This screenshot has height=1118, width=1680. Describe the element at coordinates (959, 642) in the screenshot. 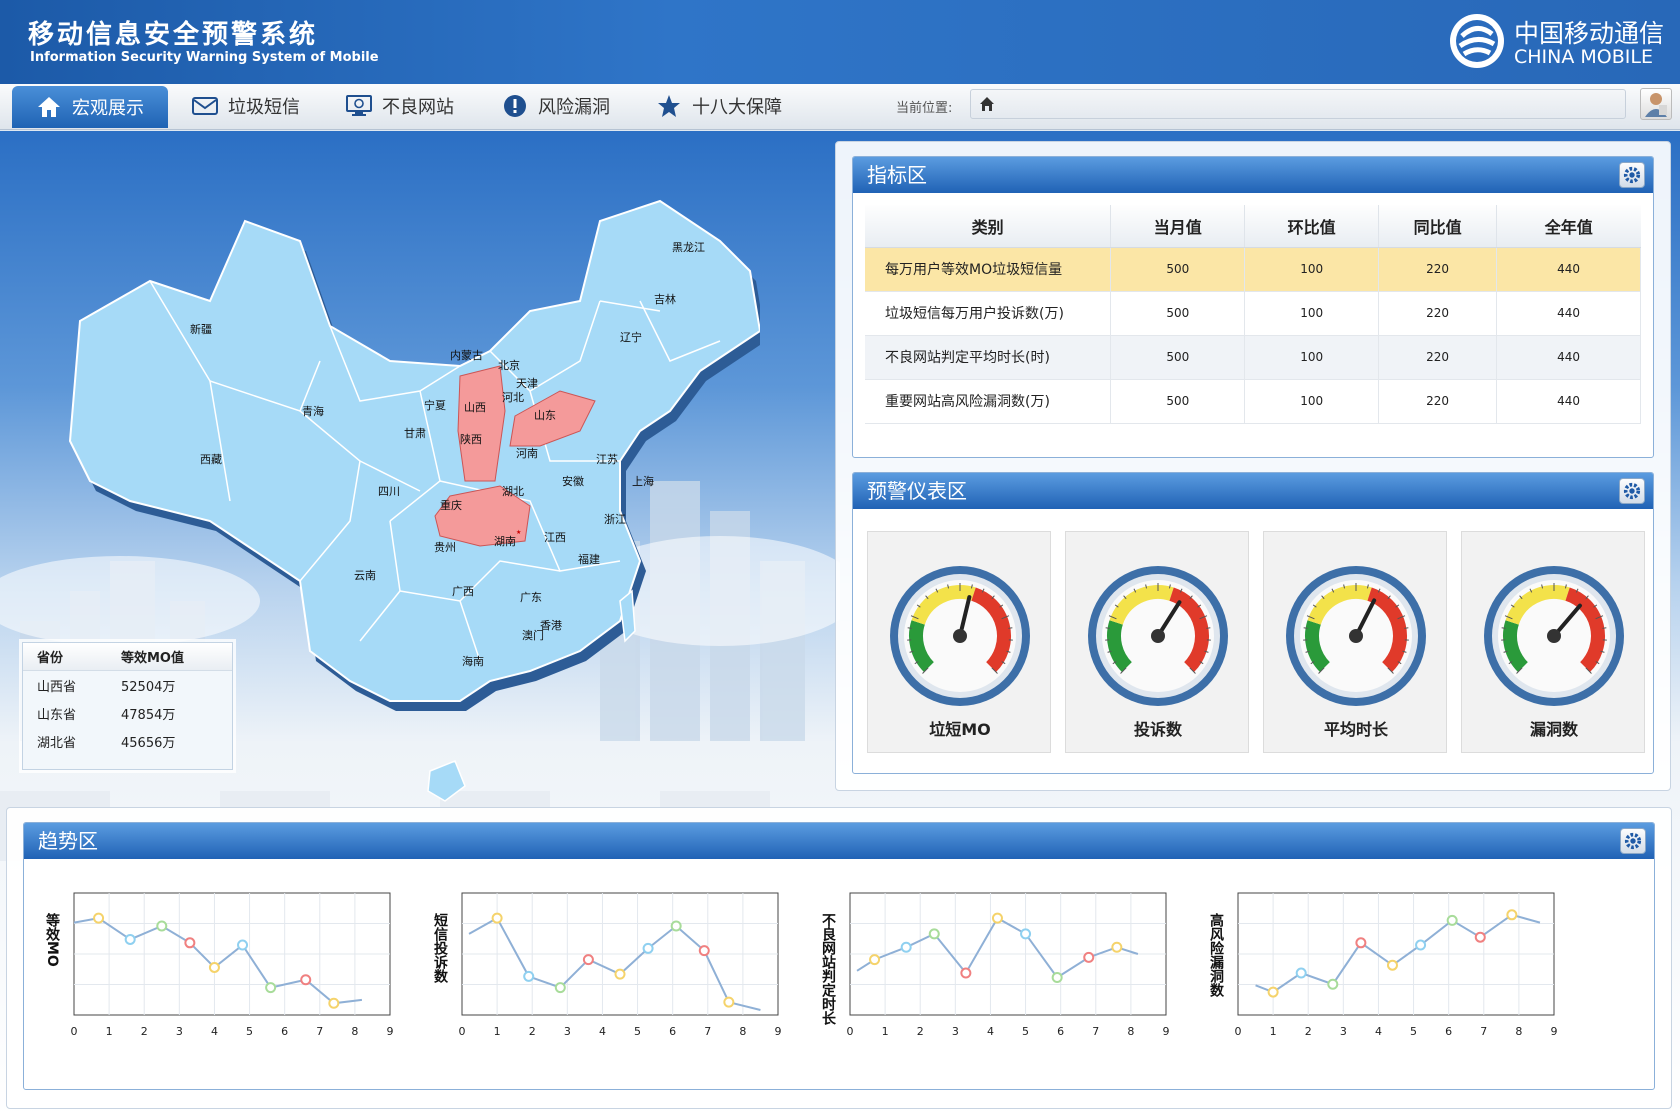

I see `gauge-0: 垃短MO` at that location.